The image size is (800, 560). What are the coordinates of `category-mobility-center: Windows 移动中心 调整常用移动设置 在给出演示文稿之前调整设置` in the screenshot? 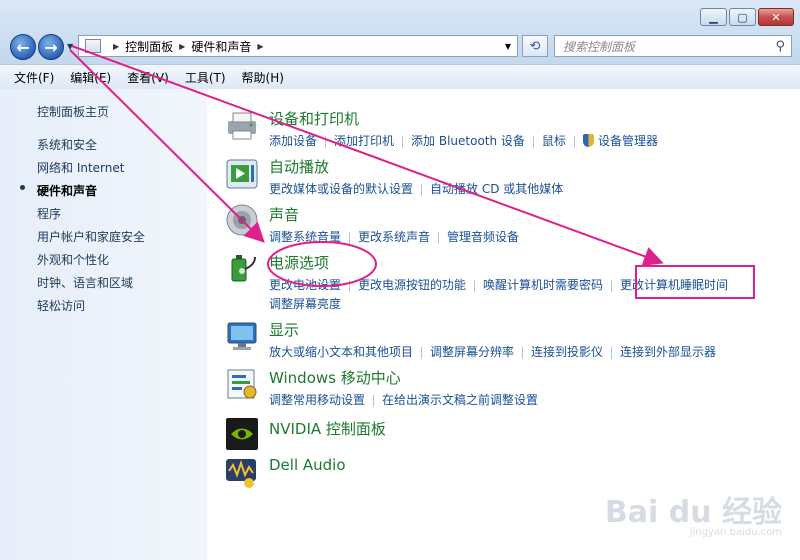 It's located at (403, 388).